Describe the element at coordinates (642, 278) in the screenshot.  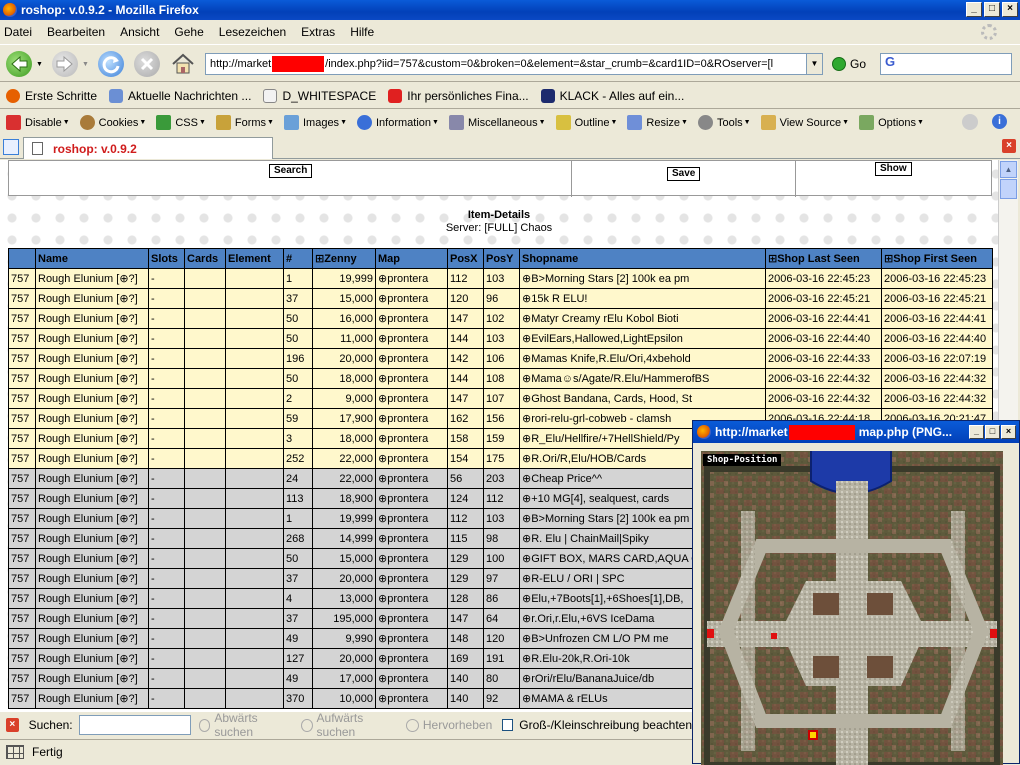
I see `cell-col-shopname: ⊕B>Morning Stars [2] 100k ea pm` at that location.